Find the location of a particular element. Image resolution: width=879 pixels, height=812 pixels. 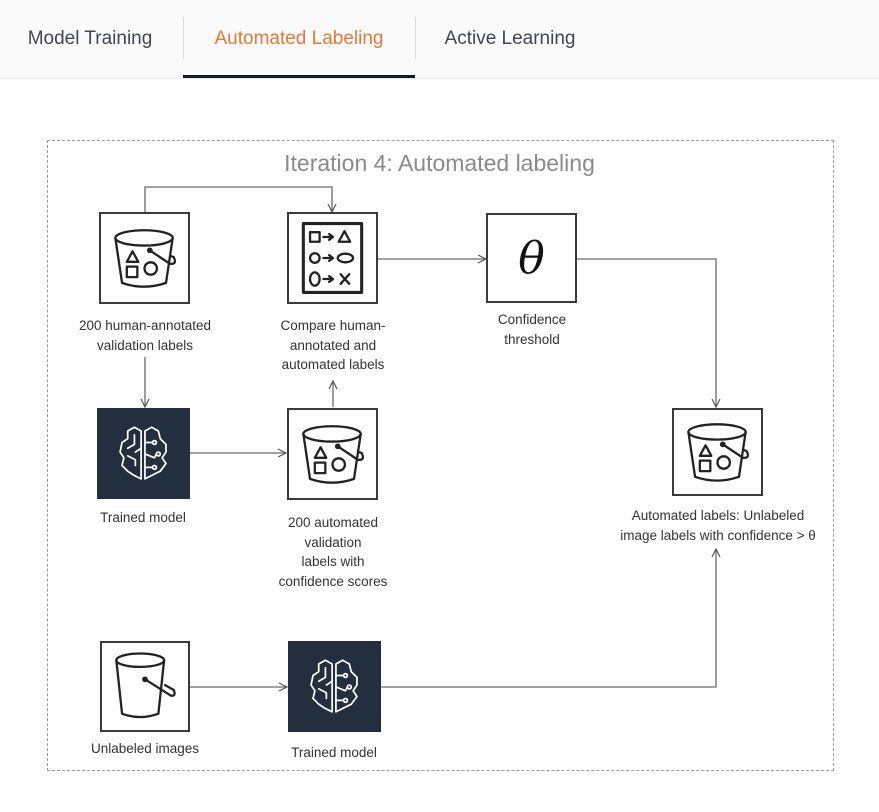

comparison-list-icon is located at coordinates (332, 258).